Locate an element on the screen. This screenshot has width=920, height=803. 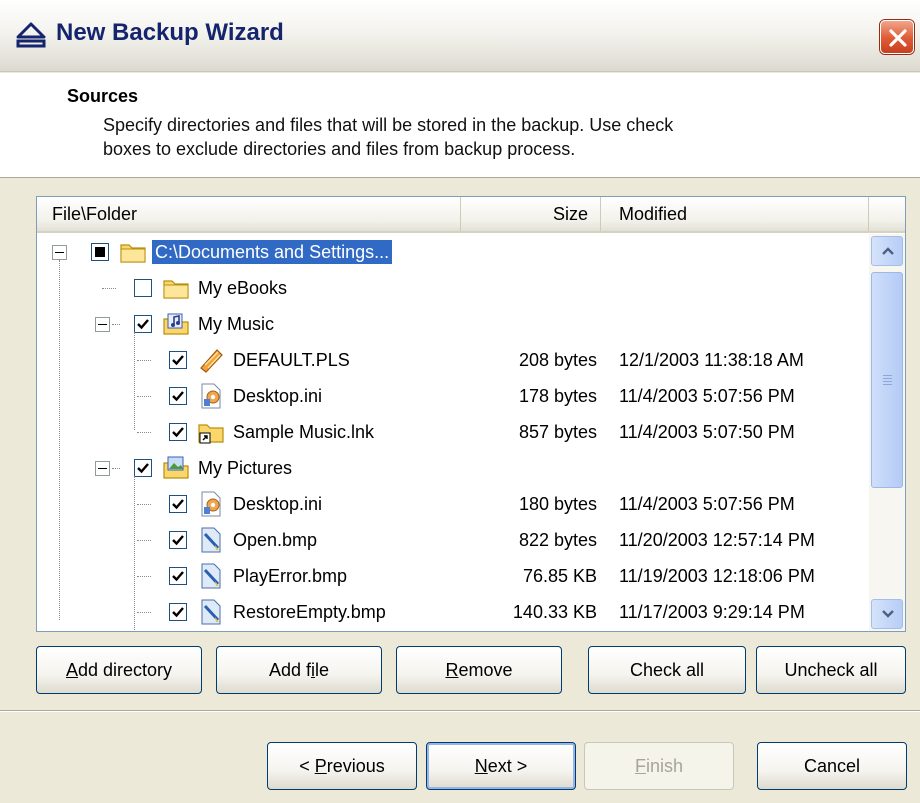
uncheck-all-button: Uncheck all is located at coordinates (831, 670).